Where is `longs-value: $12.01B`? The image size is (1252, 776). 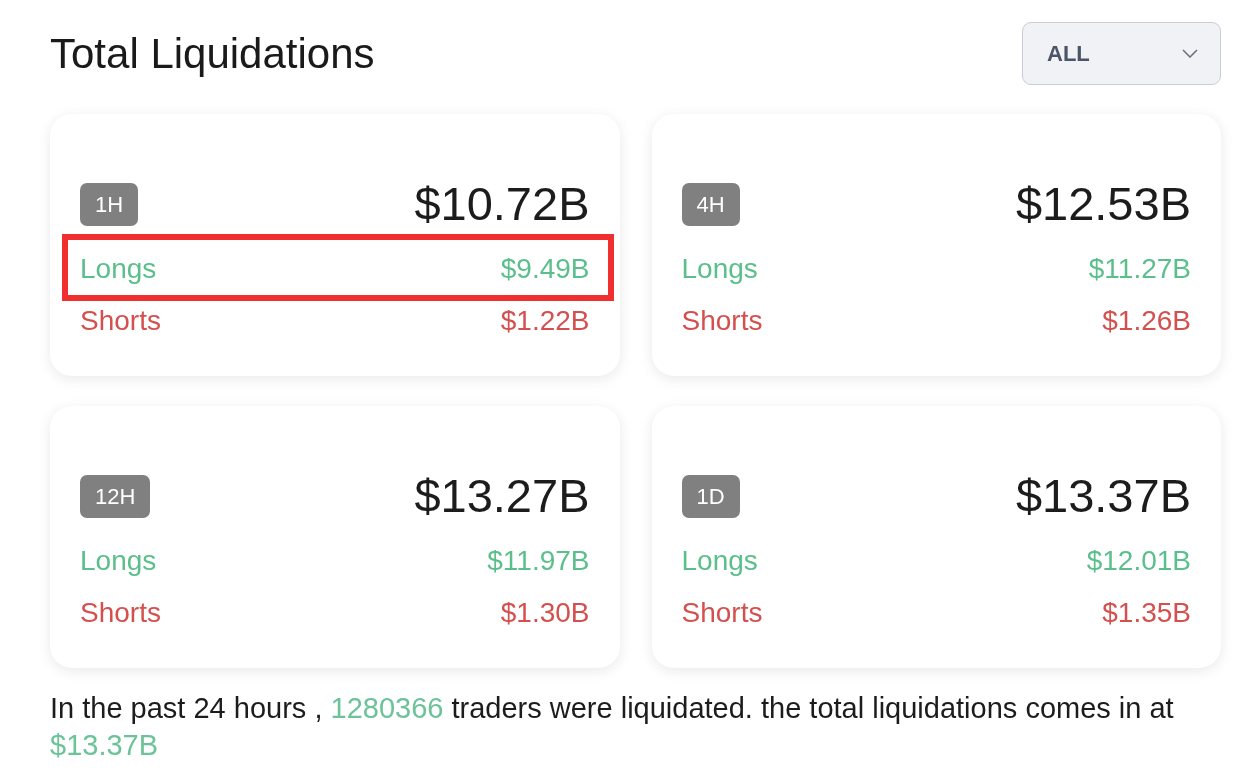
longs-value: $12.01B is located at coordinates (1138, 561).